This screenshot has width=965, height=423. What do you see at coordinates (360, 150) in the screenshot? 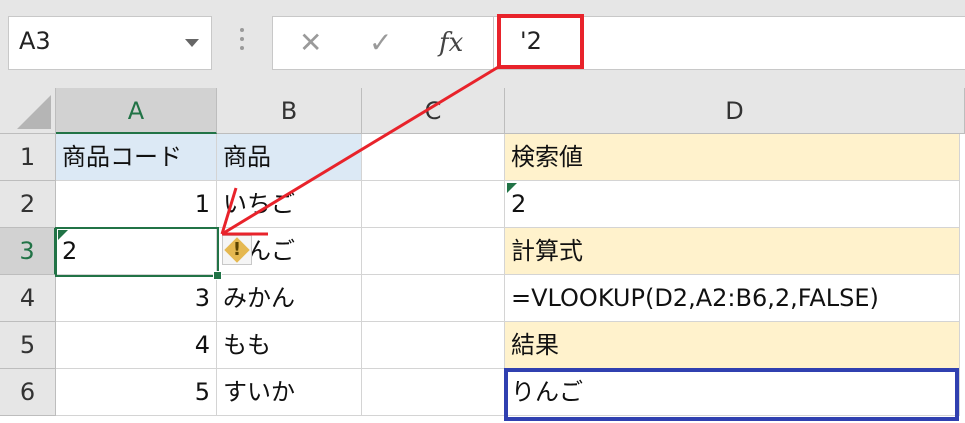
I see `annotation-arrow-icon` at bounding box center [360, 150].